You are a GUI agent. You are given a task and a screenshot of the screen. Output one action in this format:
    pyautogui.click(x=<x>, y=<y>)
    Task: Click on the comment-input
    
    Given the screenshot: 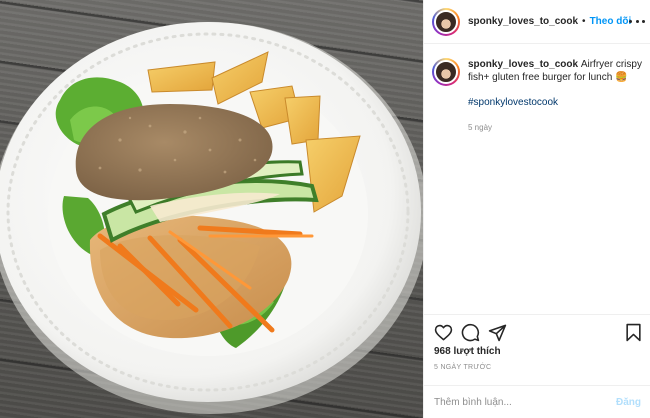 What is the action you would take?
    pyautogui.click(x=525, y=402)
    